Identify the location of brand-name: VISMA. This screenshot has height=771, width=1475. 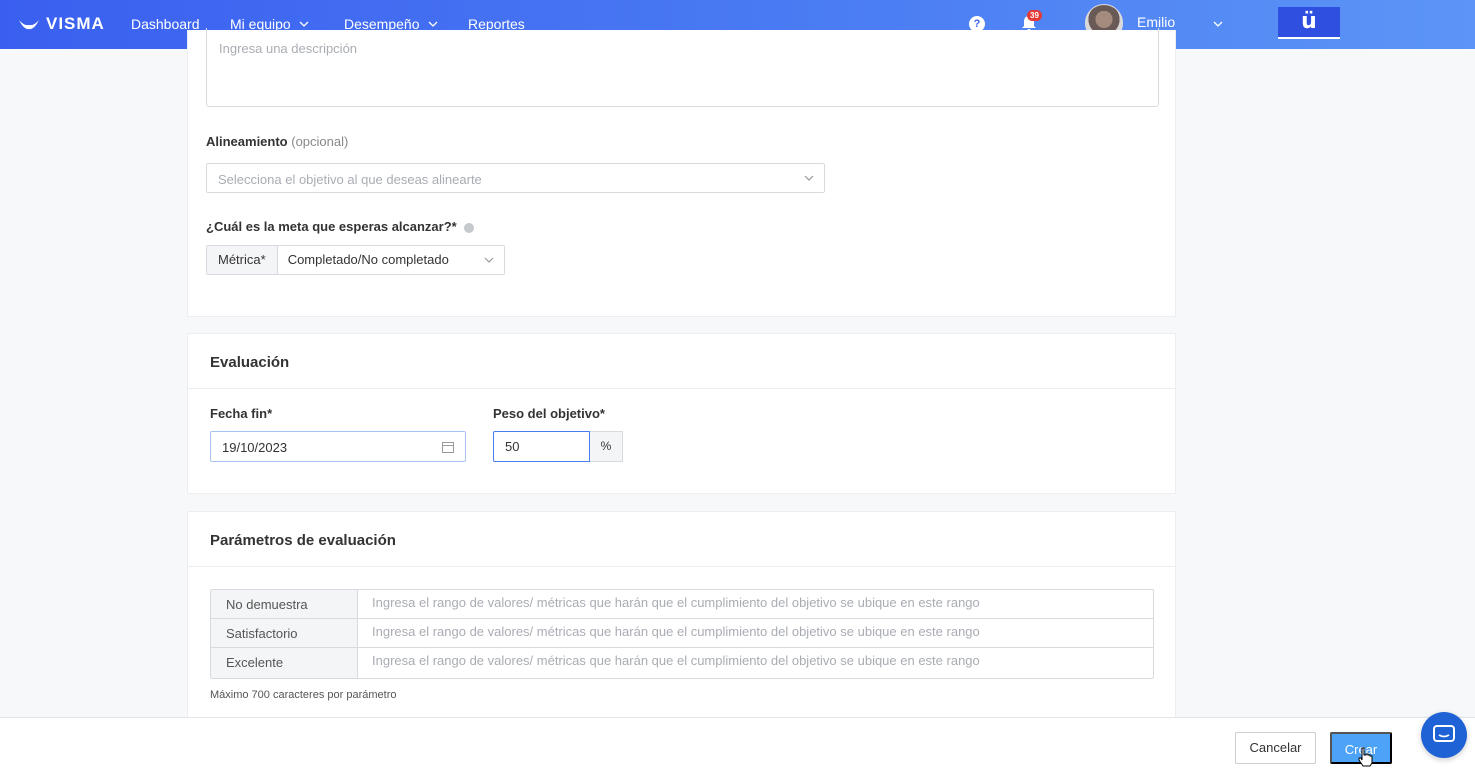
(75, 23).